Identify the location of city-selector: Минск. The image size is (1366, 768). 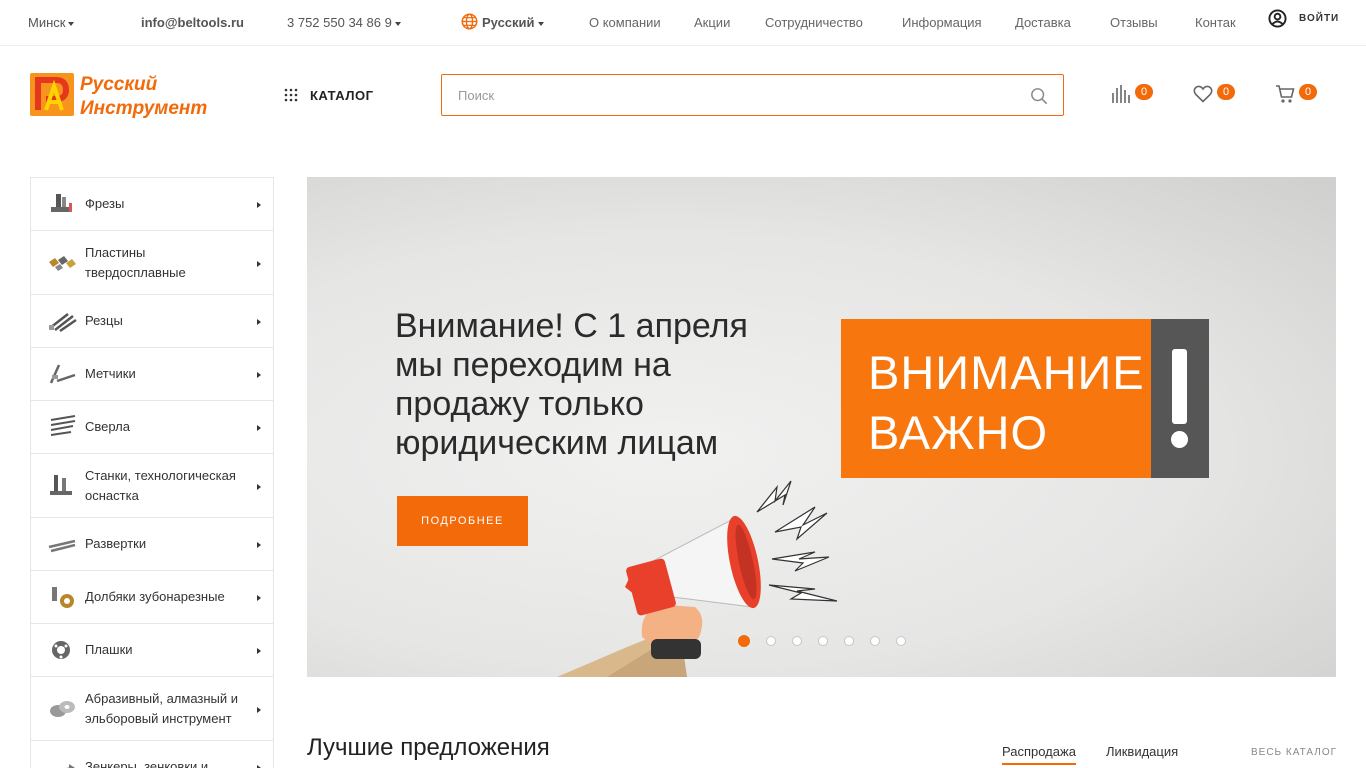
(51, 22).